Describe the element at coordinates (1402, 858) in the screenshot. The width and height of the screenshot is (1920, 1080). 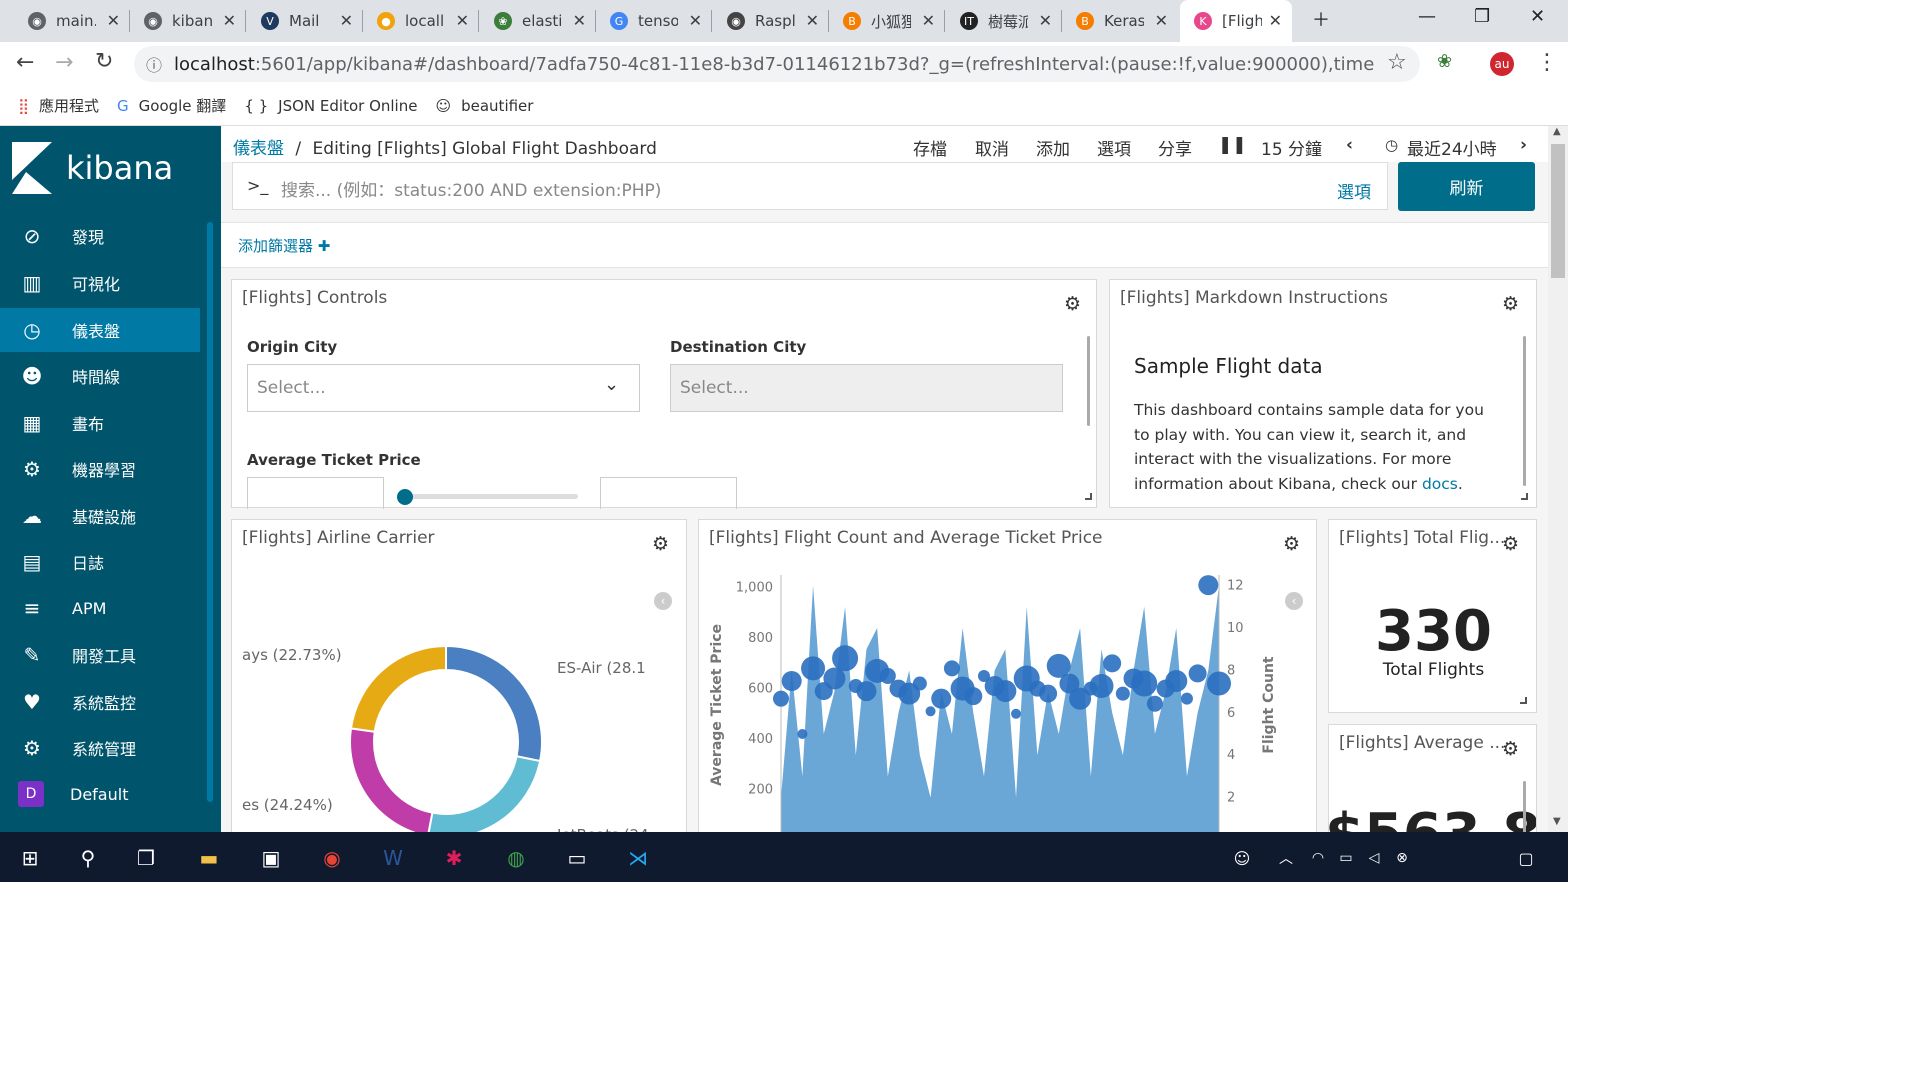
I see `status-icon: ⊗` at that location.